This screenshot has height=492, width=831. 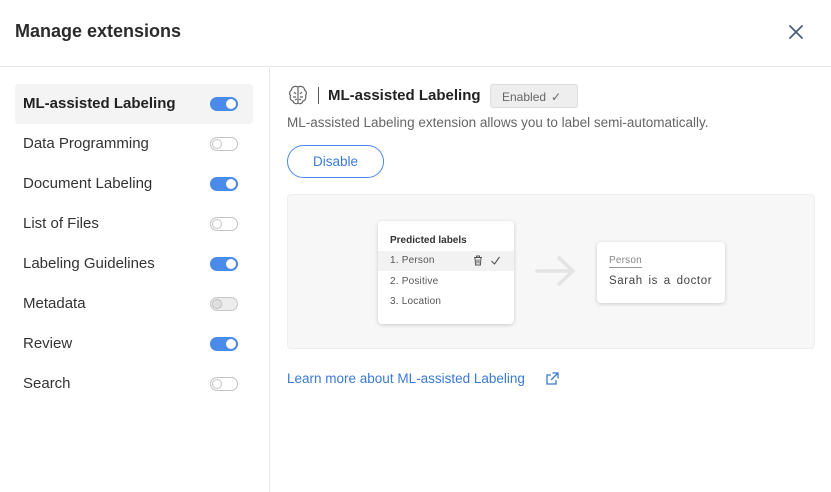 What do you see at coordinates (556, 97) in the screenshot?
I see `check-icon: ✓` at bounding box center [556, 97].